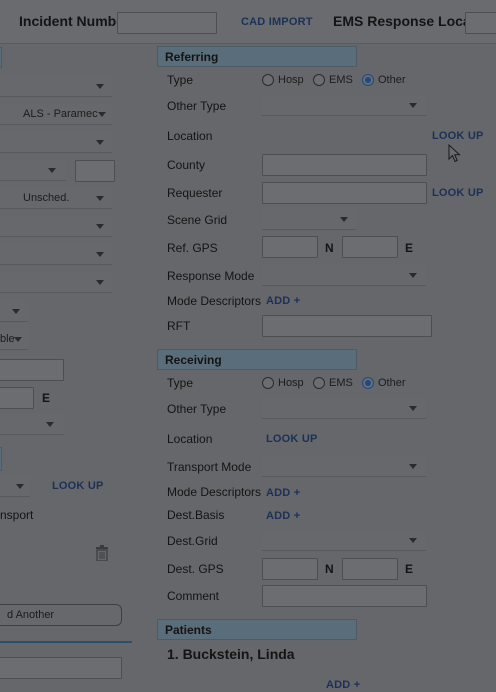 The width and height of the screenshot is (496, 692). I want to click on left-transport-text: nsport, so click(17, 515).